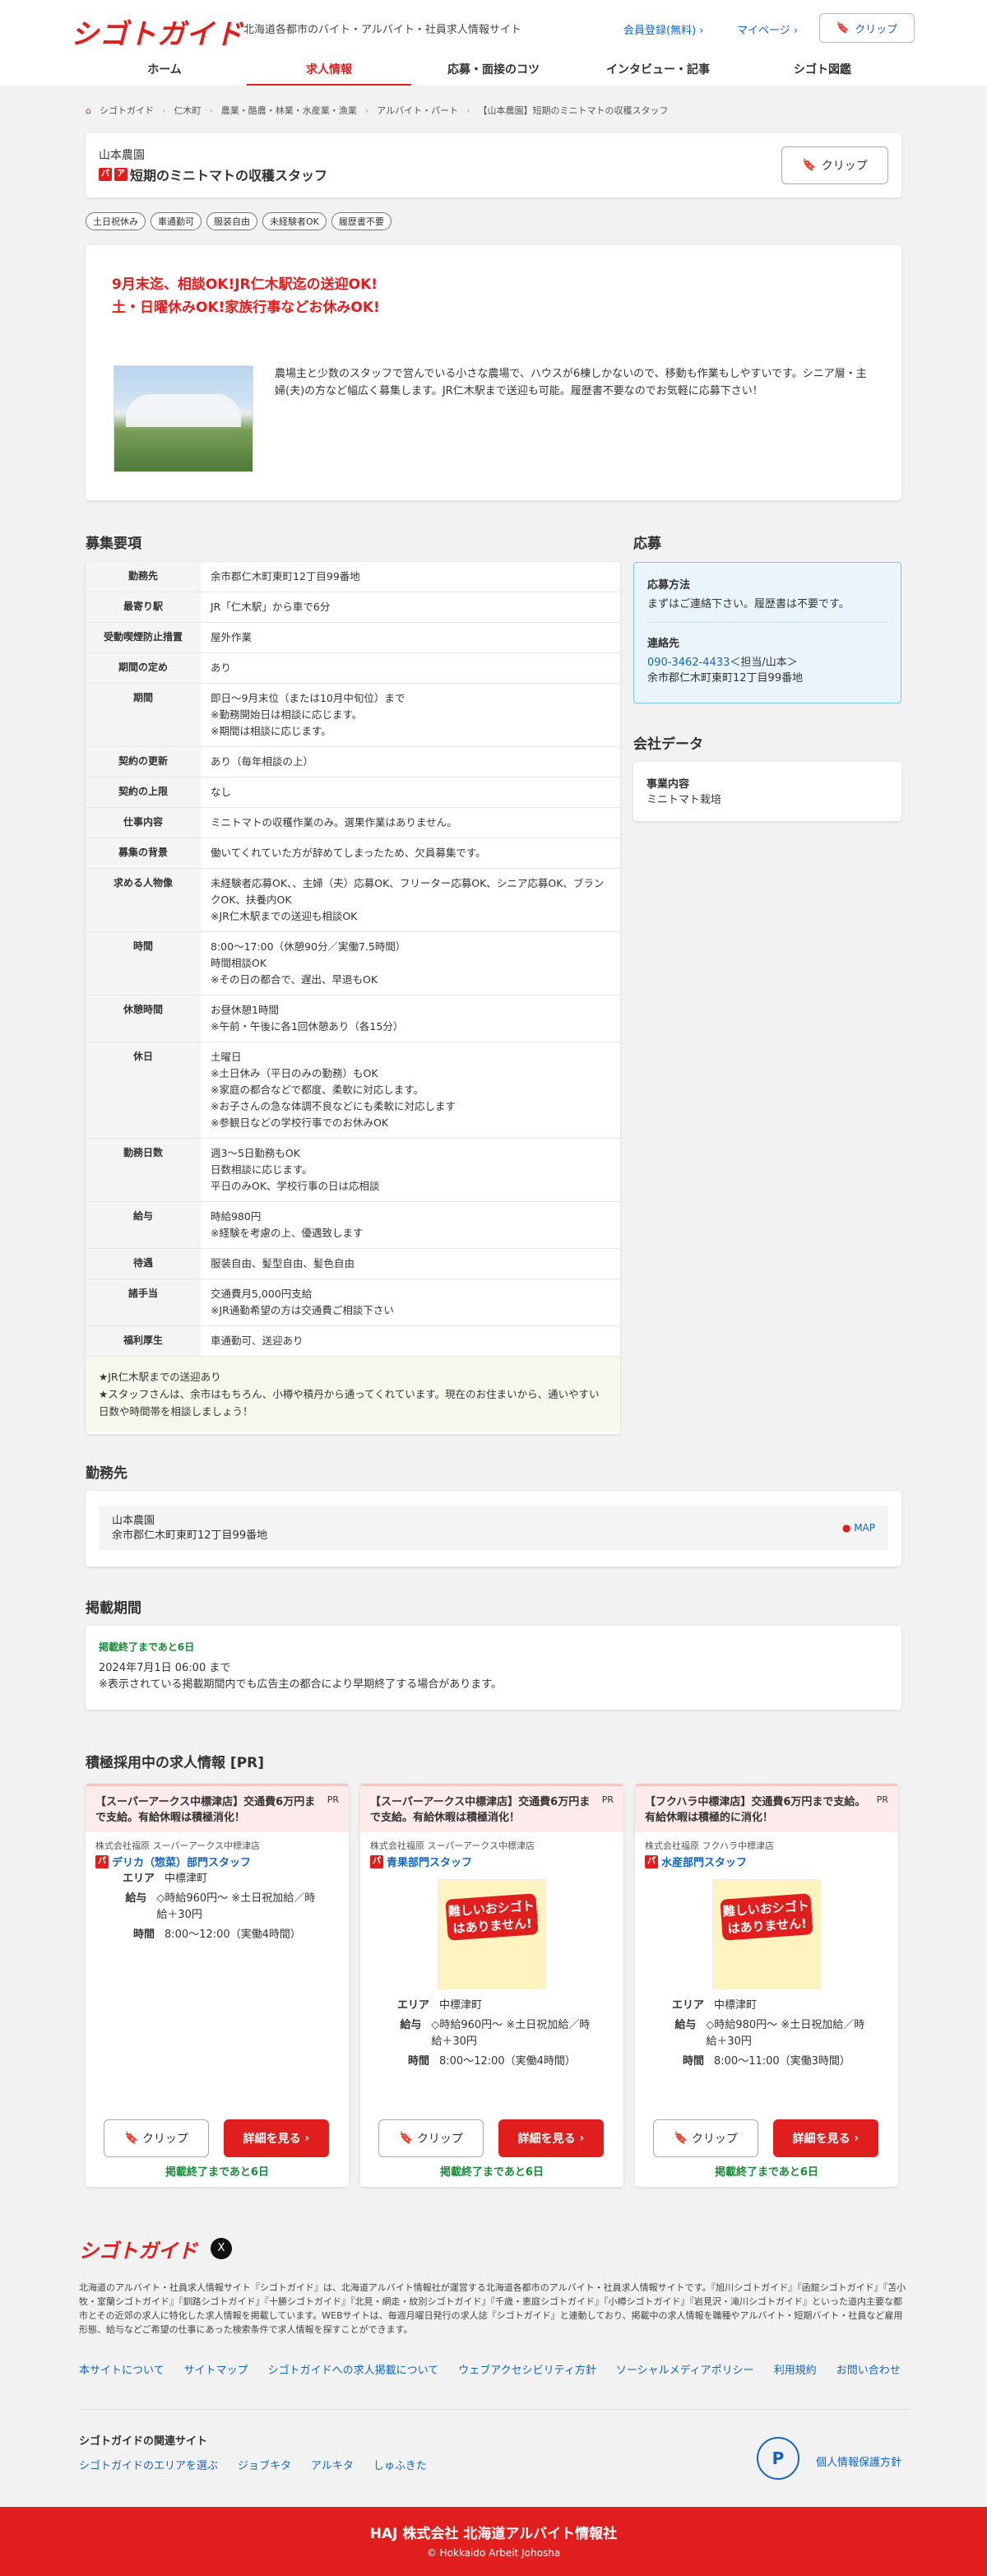  What do you see at coordinates (834, 165) in the screenshot?
I see `job-clip-button: 🔖 クリップ` at bounding box center [834, 165].